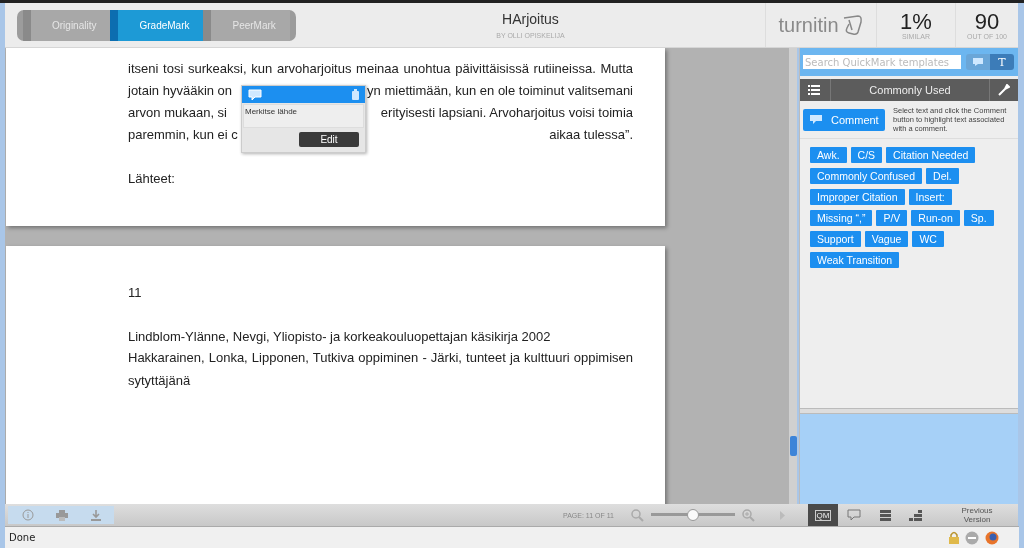 This screenshot has height=548, width=1024. Describe the element at coordinates (931, 155) in the screenshot. I see `quickmark-tag: Citation Needed` at that location.